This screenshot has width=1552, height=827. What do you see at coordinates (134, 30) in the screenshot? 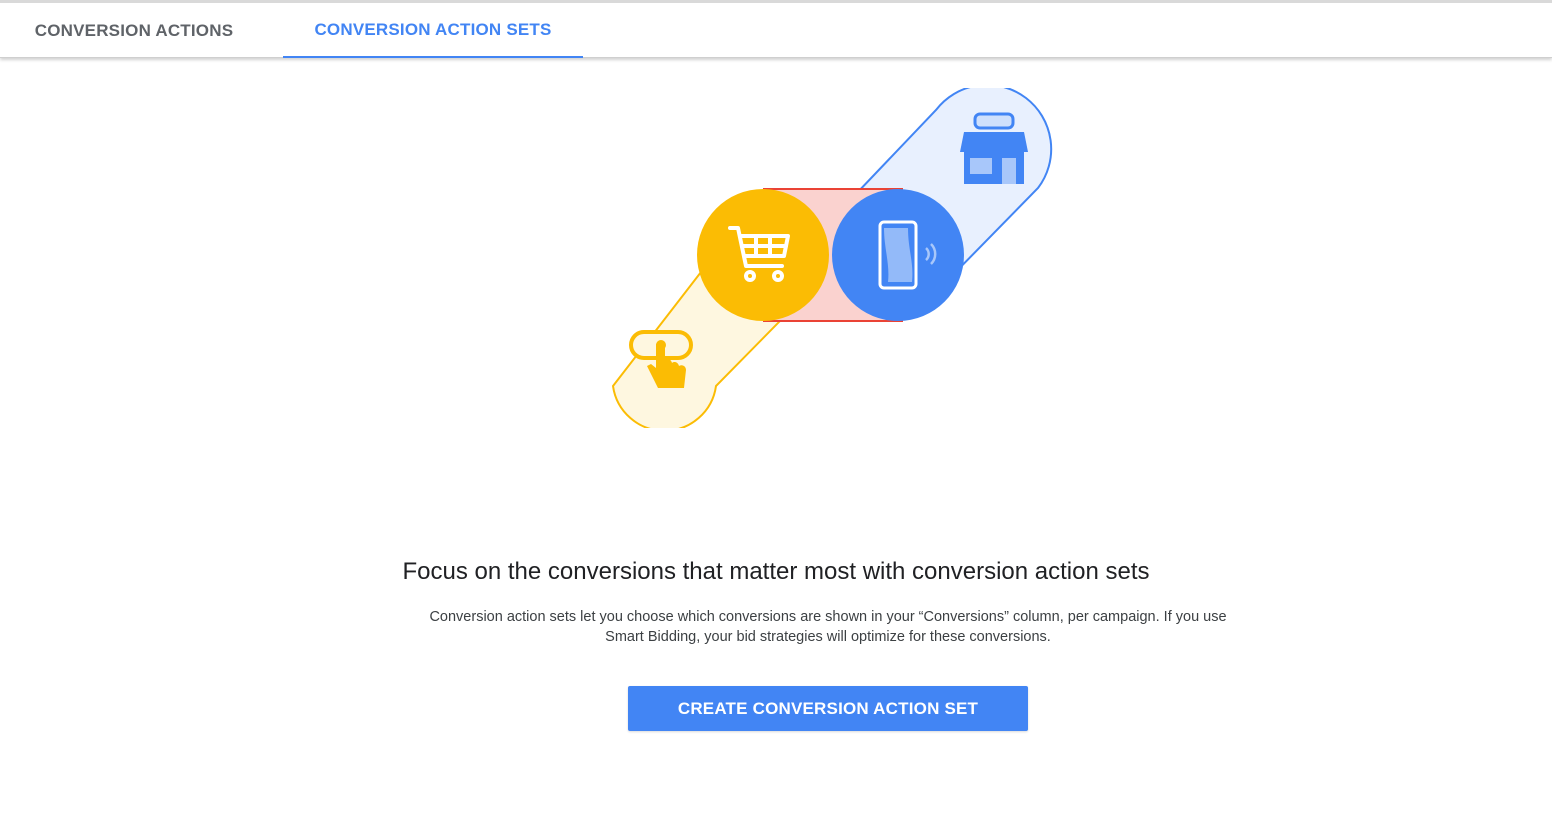
I see `tab-conversion-actions: CONVERSION ACTIONS` at bounding box center [134, 30].